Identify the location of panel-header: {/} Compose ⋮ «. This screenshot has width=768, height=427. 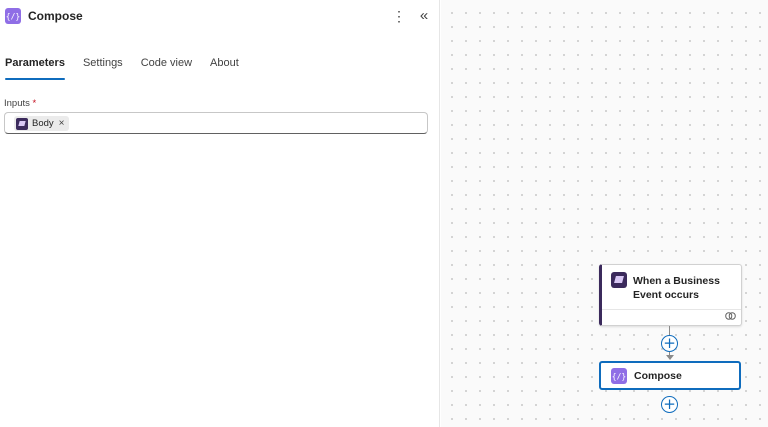
(220, 17).